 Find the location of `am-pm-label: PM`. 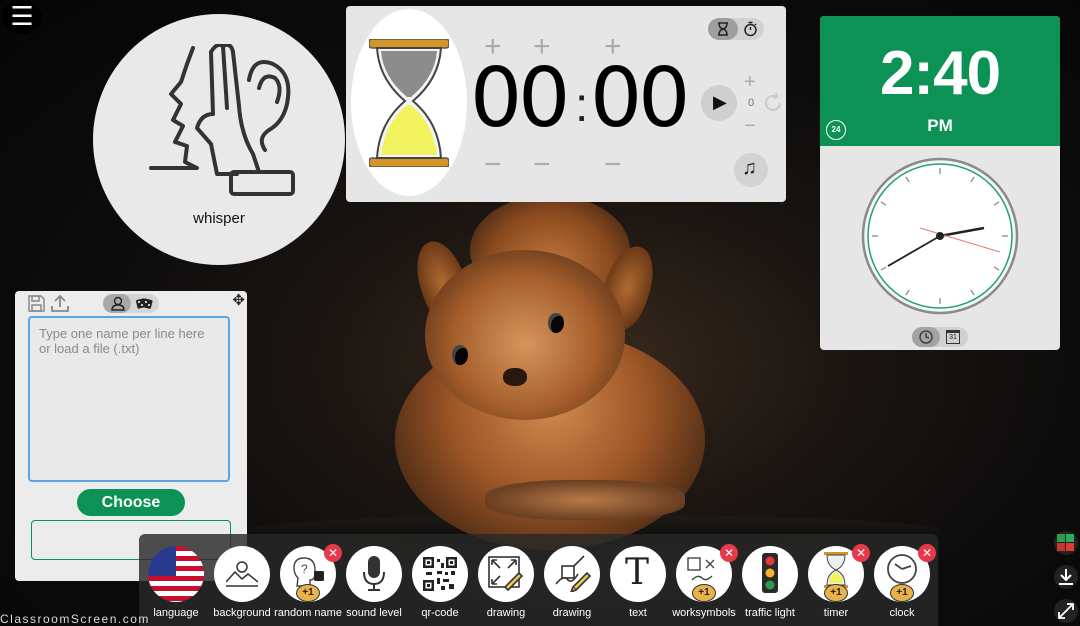

am-pm-label: PM is located at coordinates (940, 125).